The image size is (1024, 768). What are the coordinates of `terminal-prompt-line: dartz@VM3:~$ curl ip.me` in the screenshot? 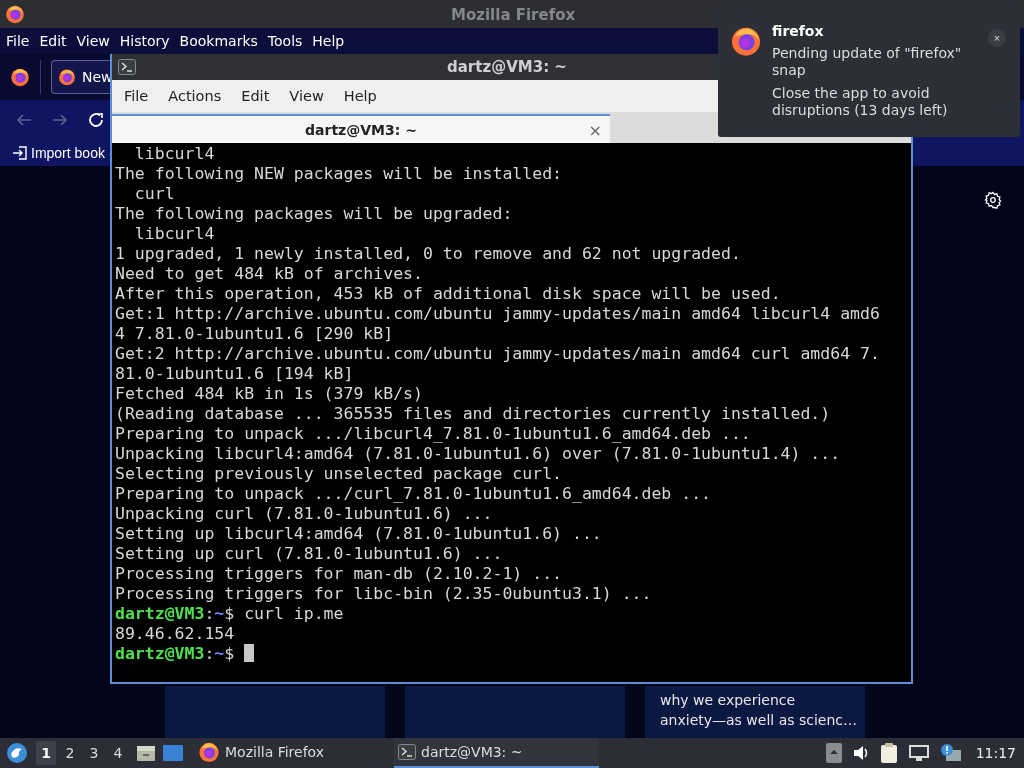 It's located at (230, 614).